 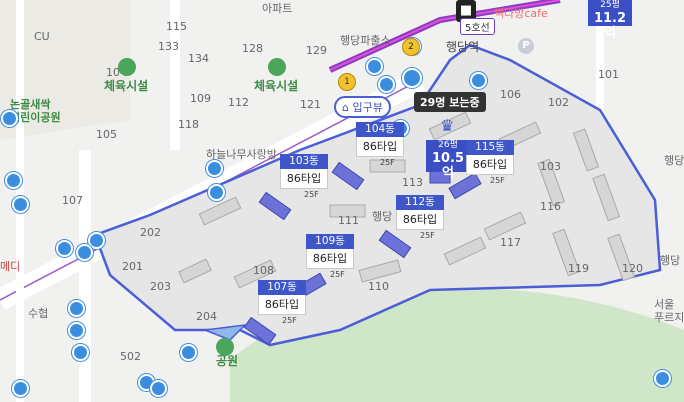 I want to click on label-haengdang-inner: 행당, so click(x=382, y=216).